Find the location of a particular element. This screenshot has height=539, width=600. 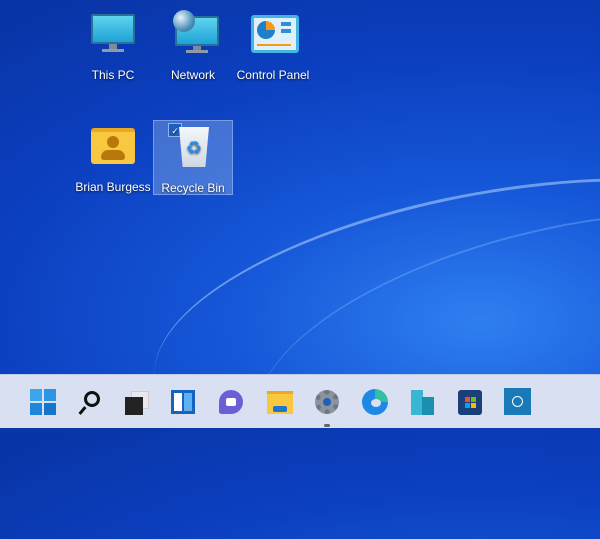

desktop-icon-control-panel: Control Panel is located at coordinates (273, 47).